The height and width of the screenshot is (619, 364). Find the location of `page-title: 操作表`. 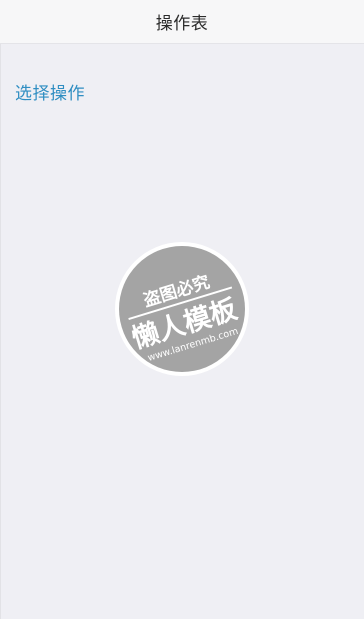

page-title: 操作表 is located at coordinates (182, 24).